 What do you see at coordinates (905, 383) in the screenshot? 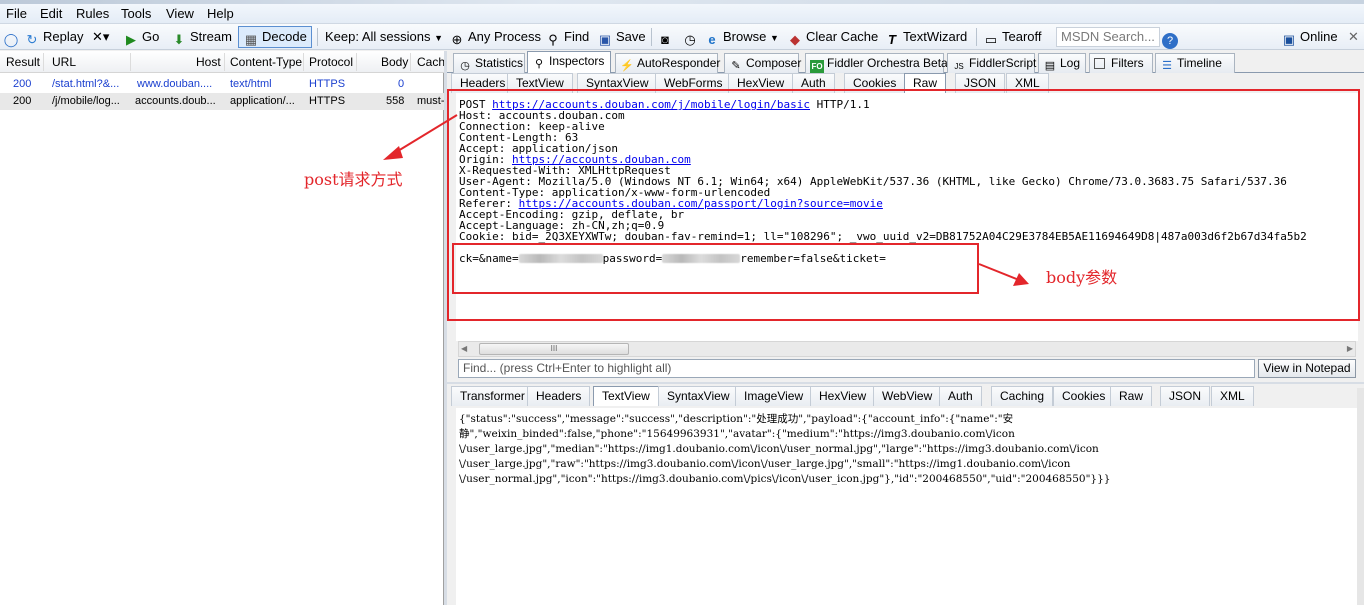
I see `pane-divider` at bounding box center [905, 383].